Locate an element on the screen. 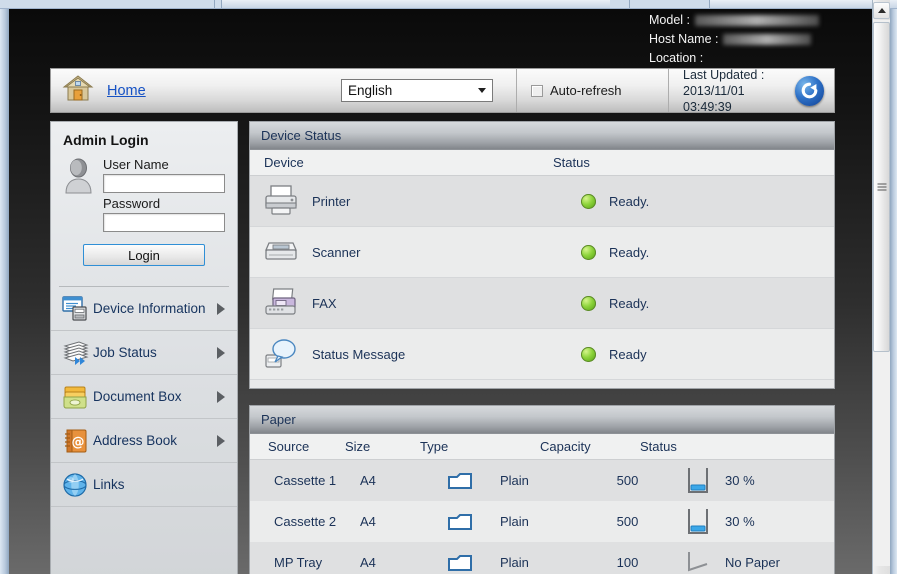 The image size is (897, 574). device-name: Scanner is located at coordinates (336, 252).